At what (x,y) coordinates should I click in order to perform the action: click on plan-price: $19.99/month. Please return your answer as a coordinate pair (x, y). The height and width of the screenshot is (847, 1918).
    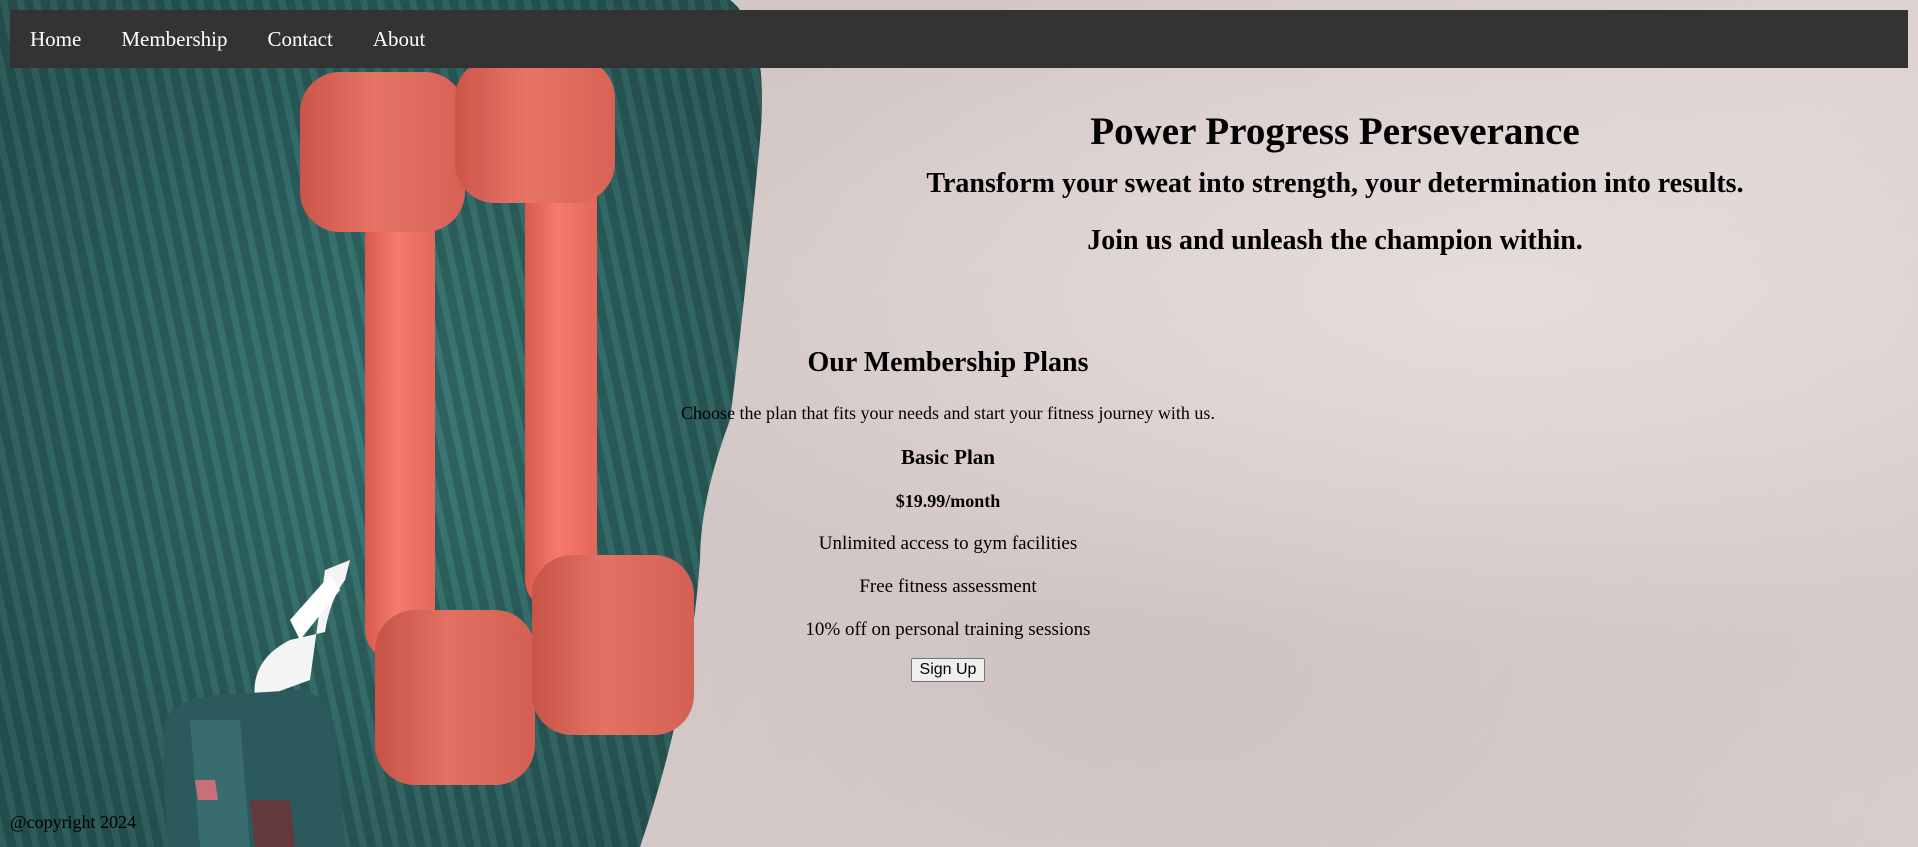
    Looking at the image, I should click on (948, 501).